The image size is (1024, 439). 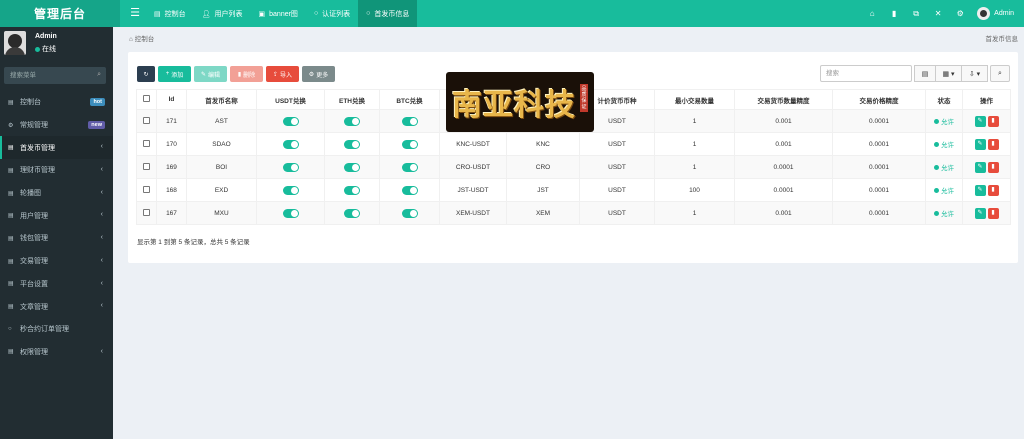 What do you see at coordinates (872, 13) in the screenshot?
I see `home-icon: ⌂` at bounding box center [872, 13].